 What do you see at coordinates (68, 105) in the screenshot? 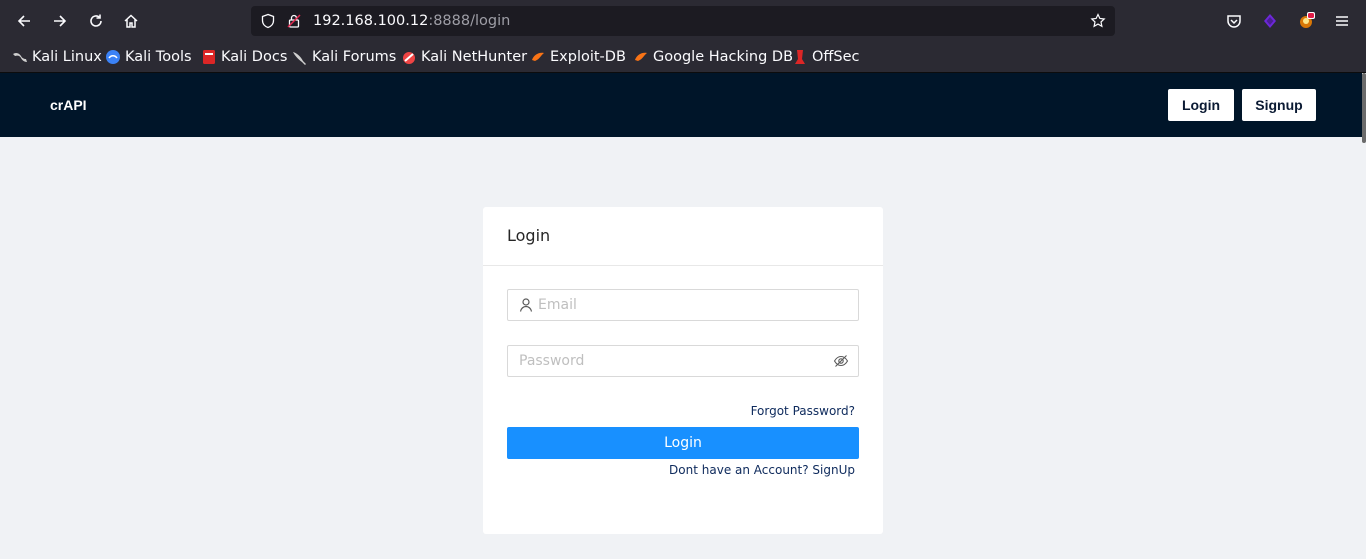
I see `brand-logo: crAPI` at bounding box center [68, 105].